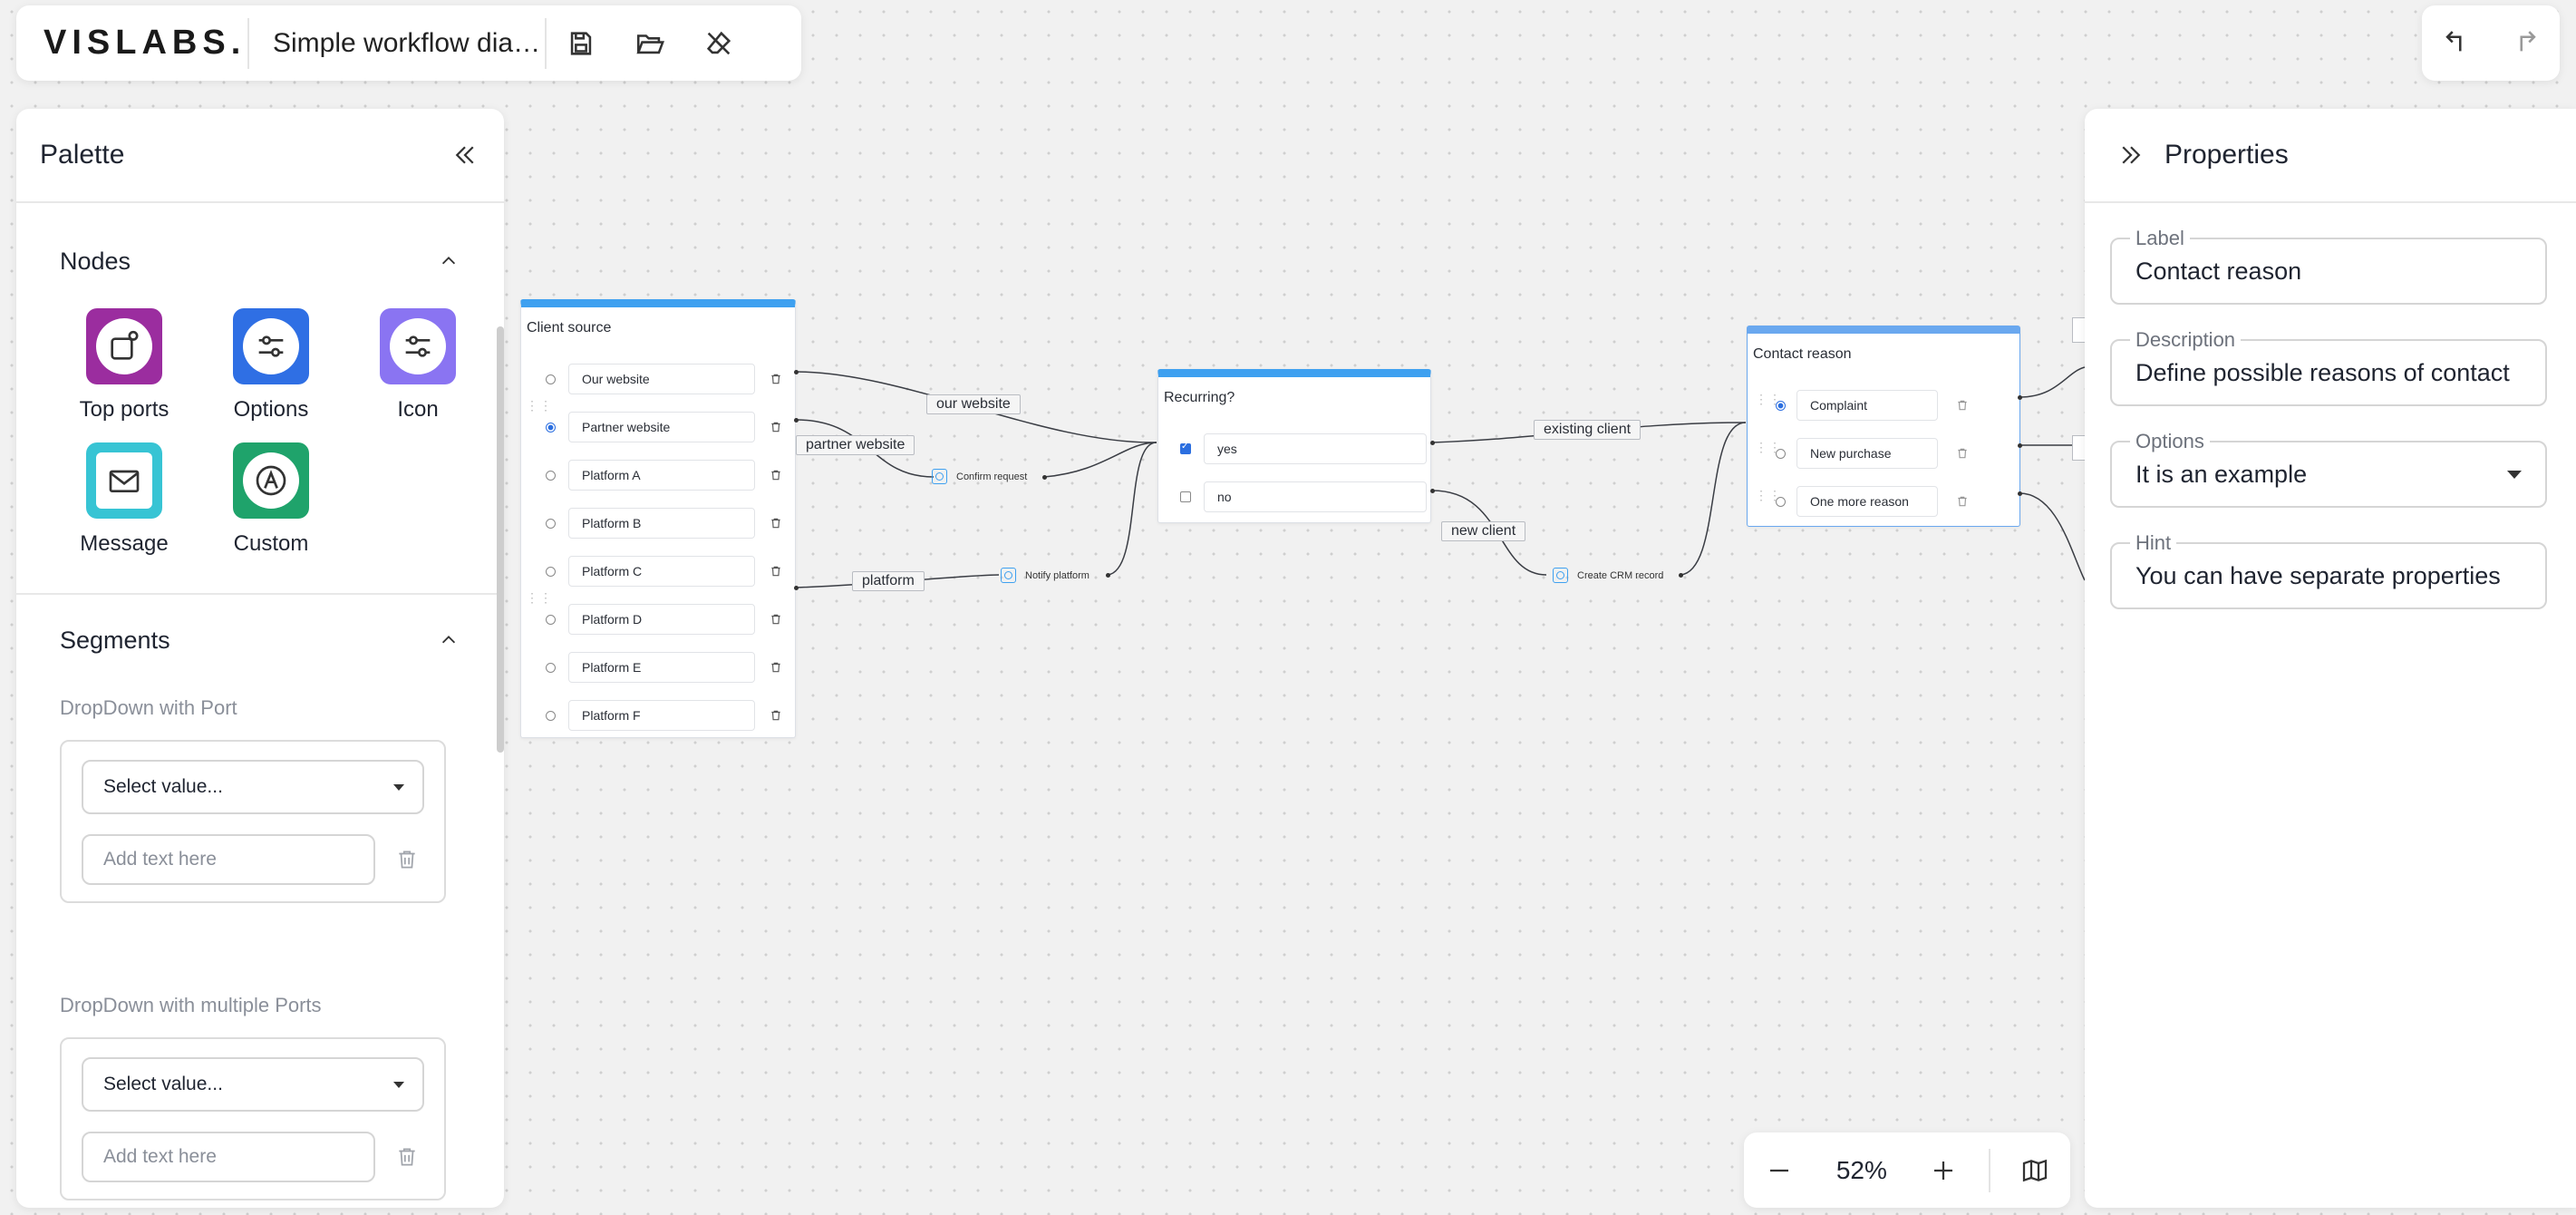 This screenshot has width=2576, height=1215. I want to click on field-value: You can have separate properties, so click(2328, 576).